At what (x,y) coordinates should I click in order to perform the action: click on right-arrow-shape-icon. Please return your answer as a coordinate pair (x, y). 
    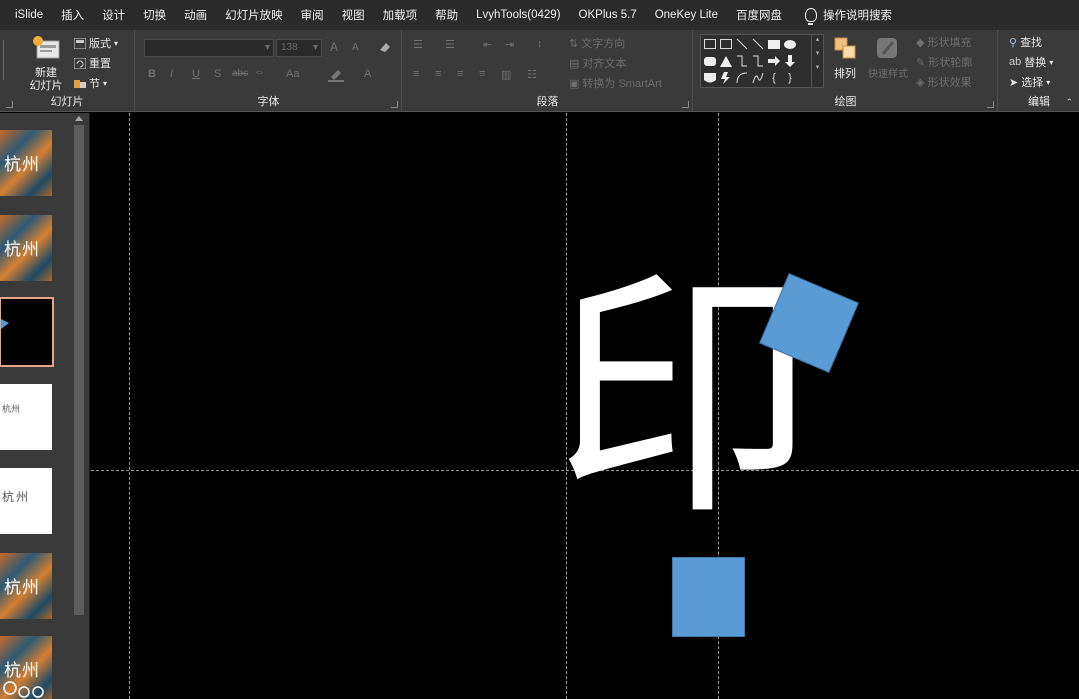
    Looking at the image, I should click on (774, 61).